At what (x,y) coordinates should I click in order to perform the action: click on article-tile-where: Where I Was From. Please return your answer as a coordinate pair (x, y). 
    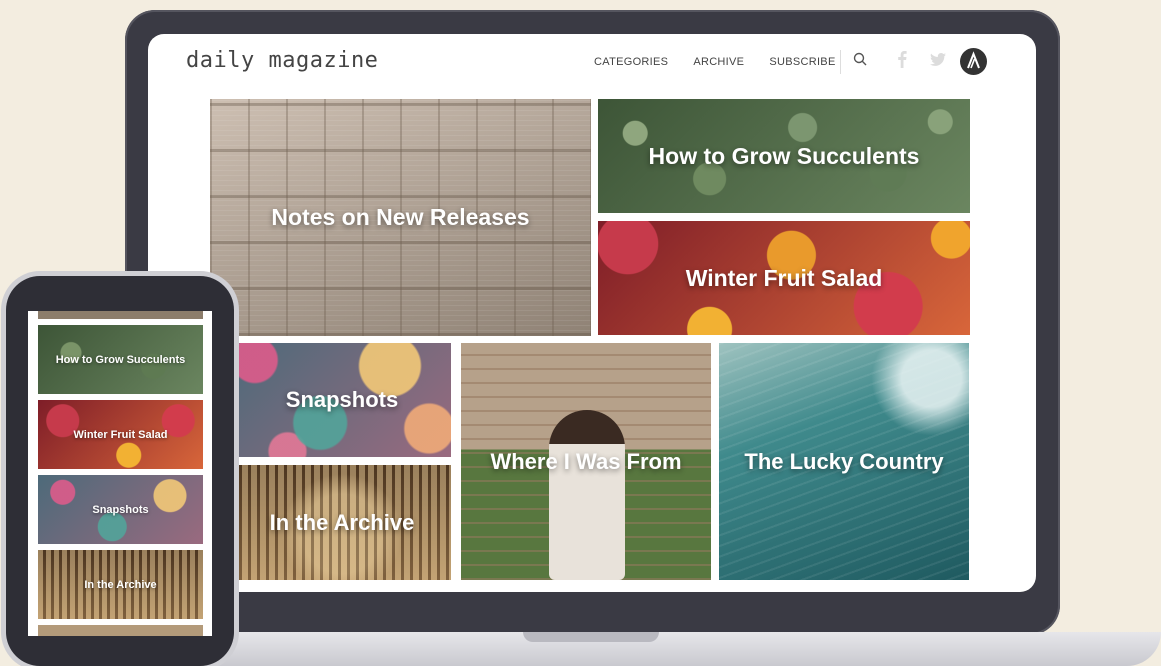
    Looking at the image, I should click on (586, 461).